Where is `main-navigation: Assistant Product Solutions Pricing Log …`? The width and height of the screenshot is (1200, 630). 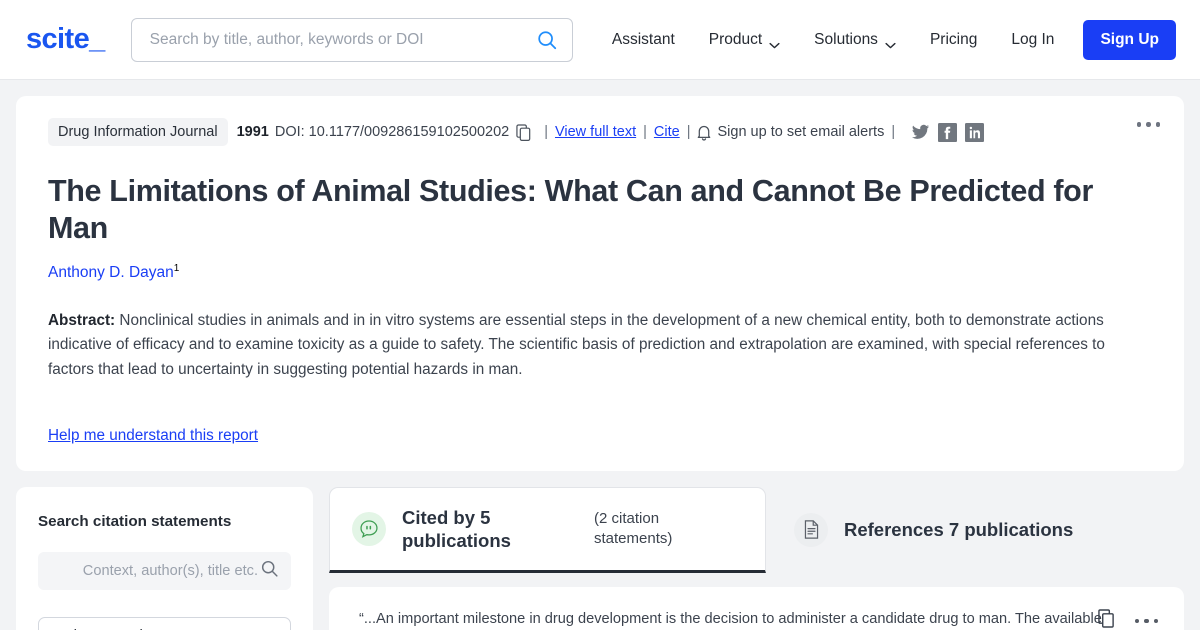
main-navigation: Assistant Product Solutions Pricing Log … is located at coordinates (885, 40).